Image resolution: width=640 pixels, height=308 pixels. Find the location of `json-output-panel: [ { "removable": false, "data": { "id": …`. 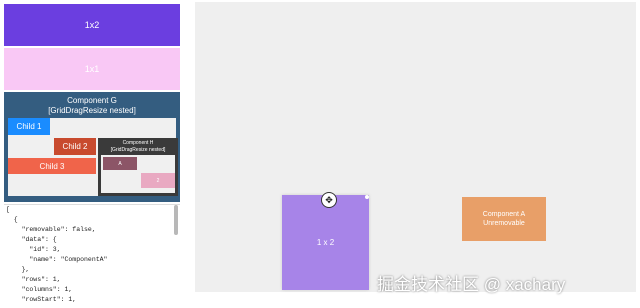

json-output-panel: [ { "removable": false, "data": { "id": … is located at coordinates (92, 256).